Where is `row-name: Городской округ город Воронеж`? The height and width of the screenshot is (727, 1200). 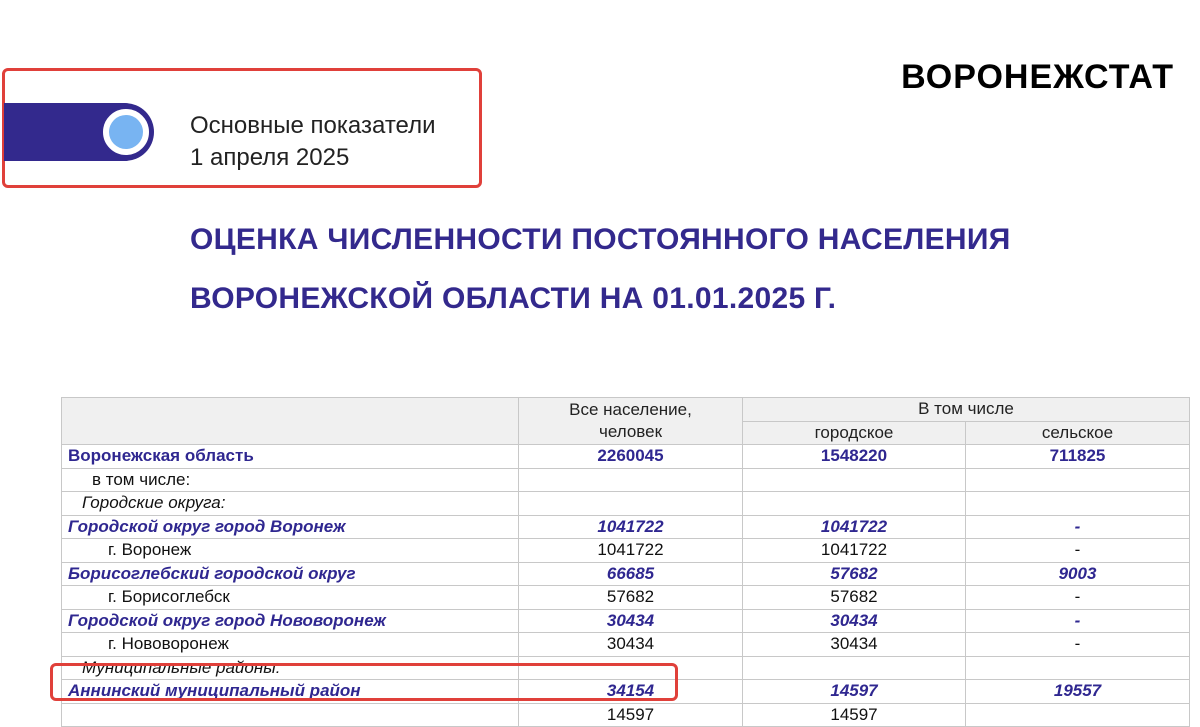
row-name: Городской округ город Воронеж is located at coordinates (290, 526).